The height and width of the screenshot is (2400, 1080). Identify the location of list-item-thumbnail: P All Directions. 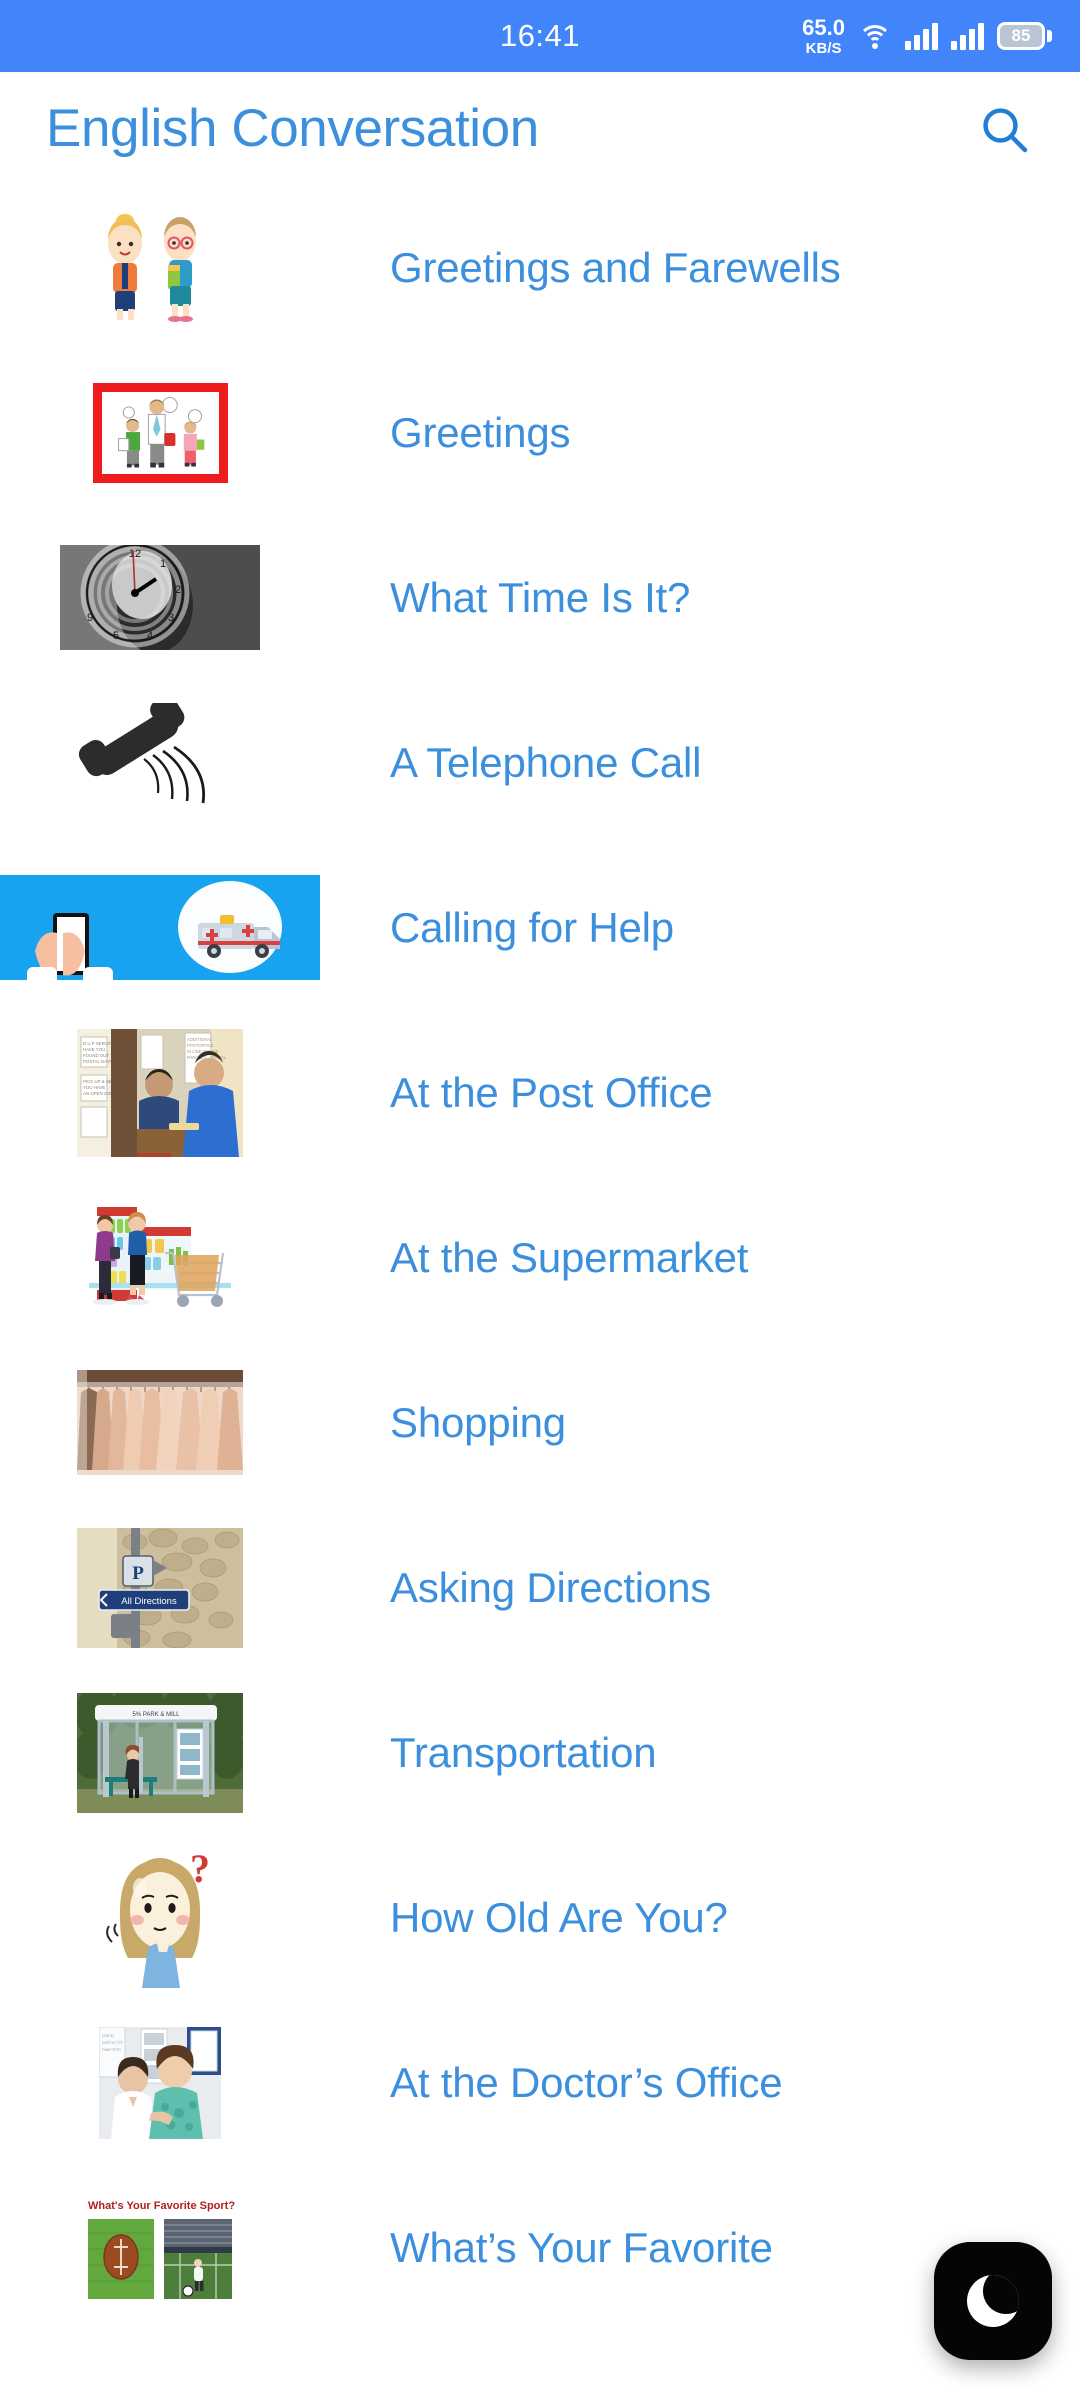
(160, 1587).